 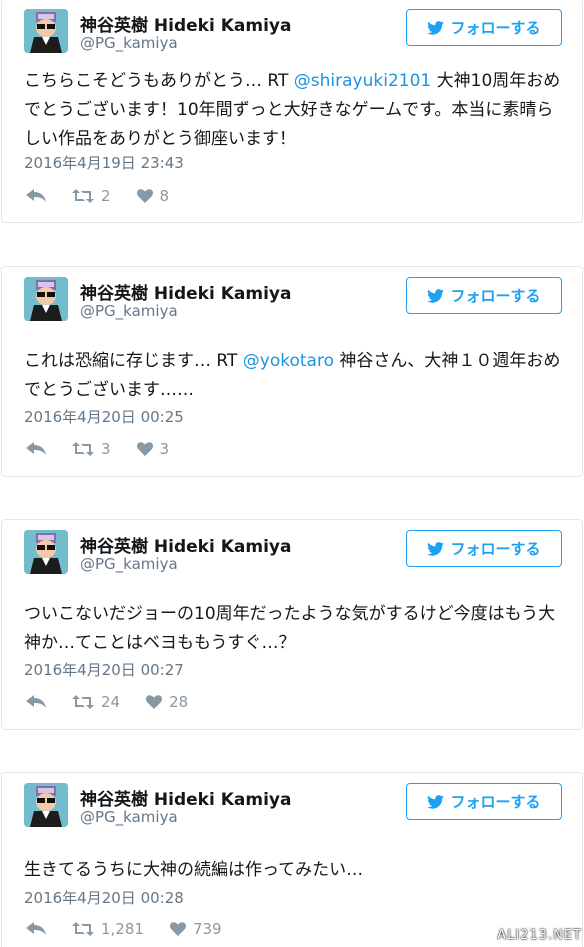 I want to click on timestamp: 2016年4月19日 23:43, so click(x=104, y=162).